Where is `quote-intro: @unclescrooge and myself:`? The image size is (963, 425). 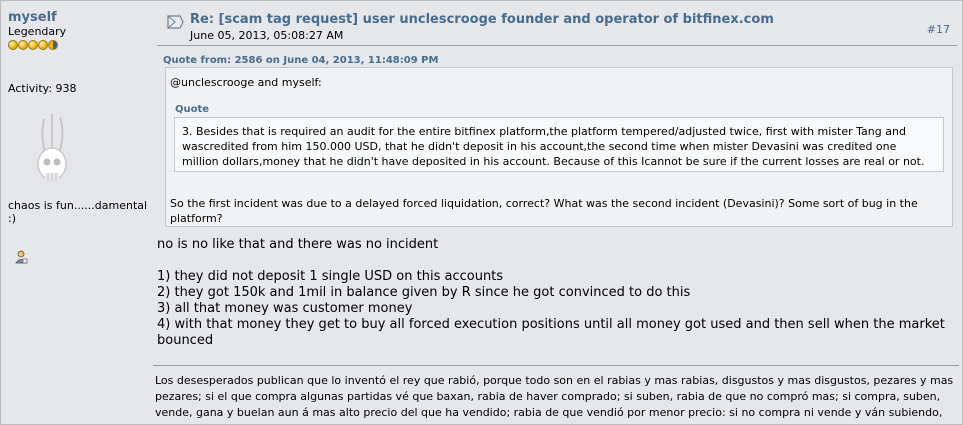 quote-intro: @unclescrooge and myself: is located at coordinates (246, 82).